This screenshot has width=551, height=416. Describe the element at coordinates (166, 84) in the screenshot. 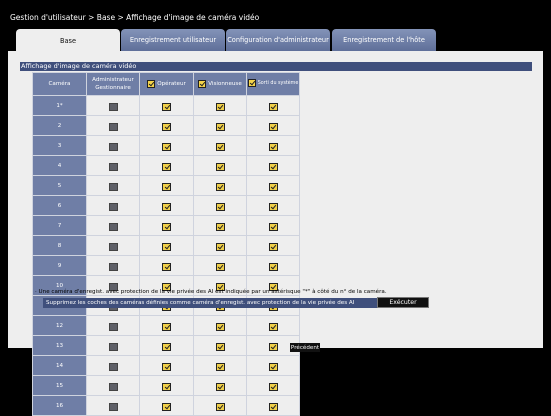

I see `header-operator: Opérateur` at that location.